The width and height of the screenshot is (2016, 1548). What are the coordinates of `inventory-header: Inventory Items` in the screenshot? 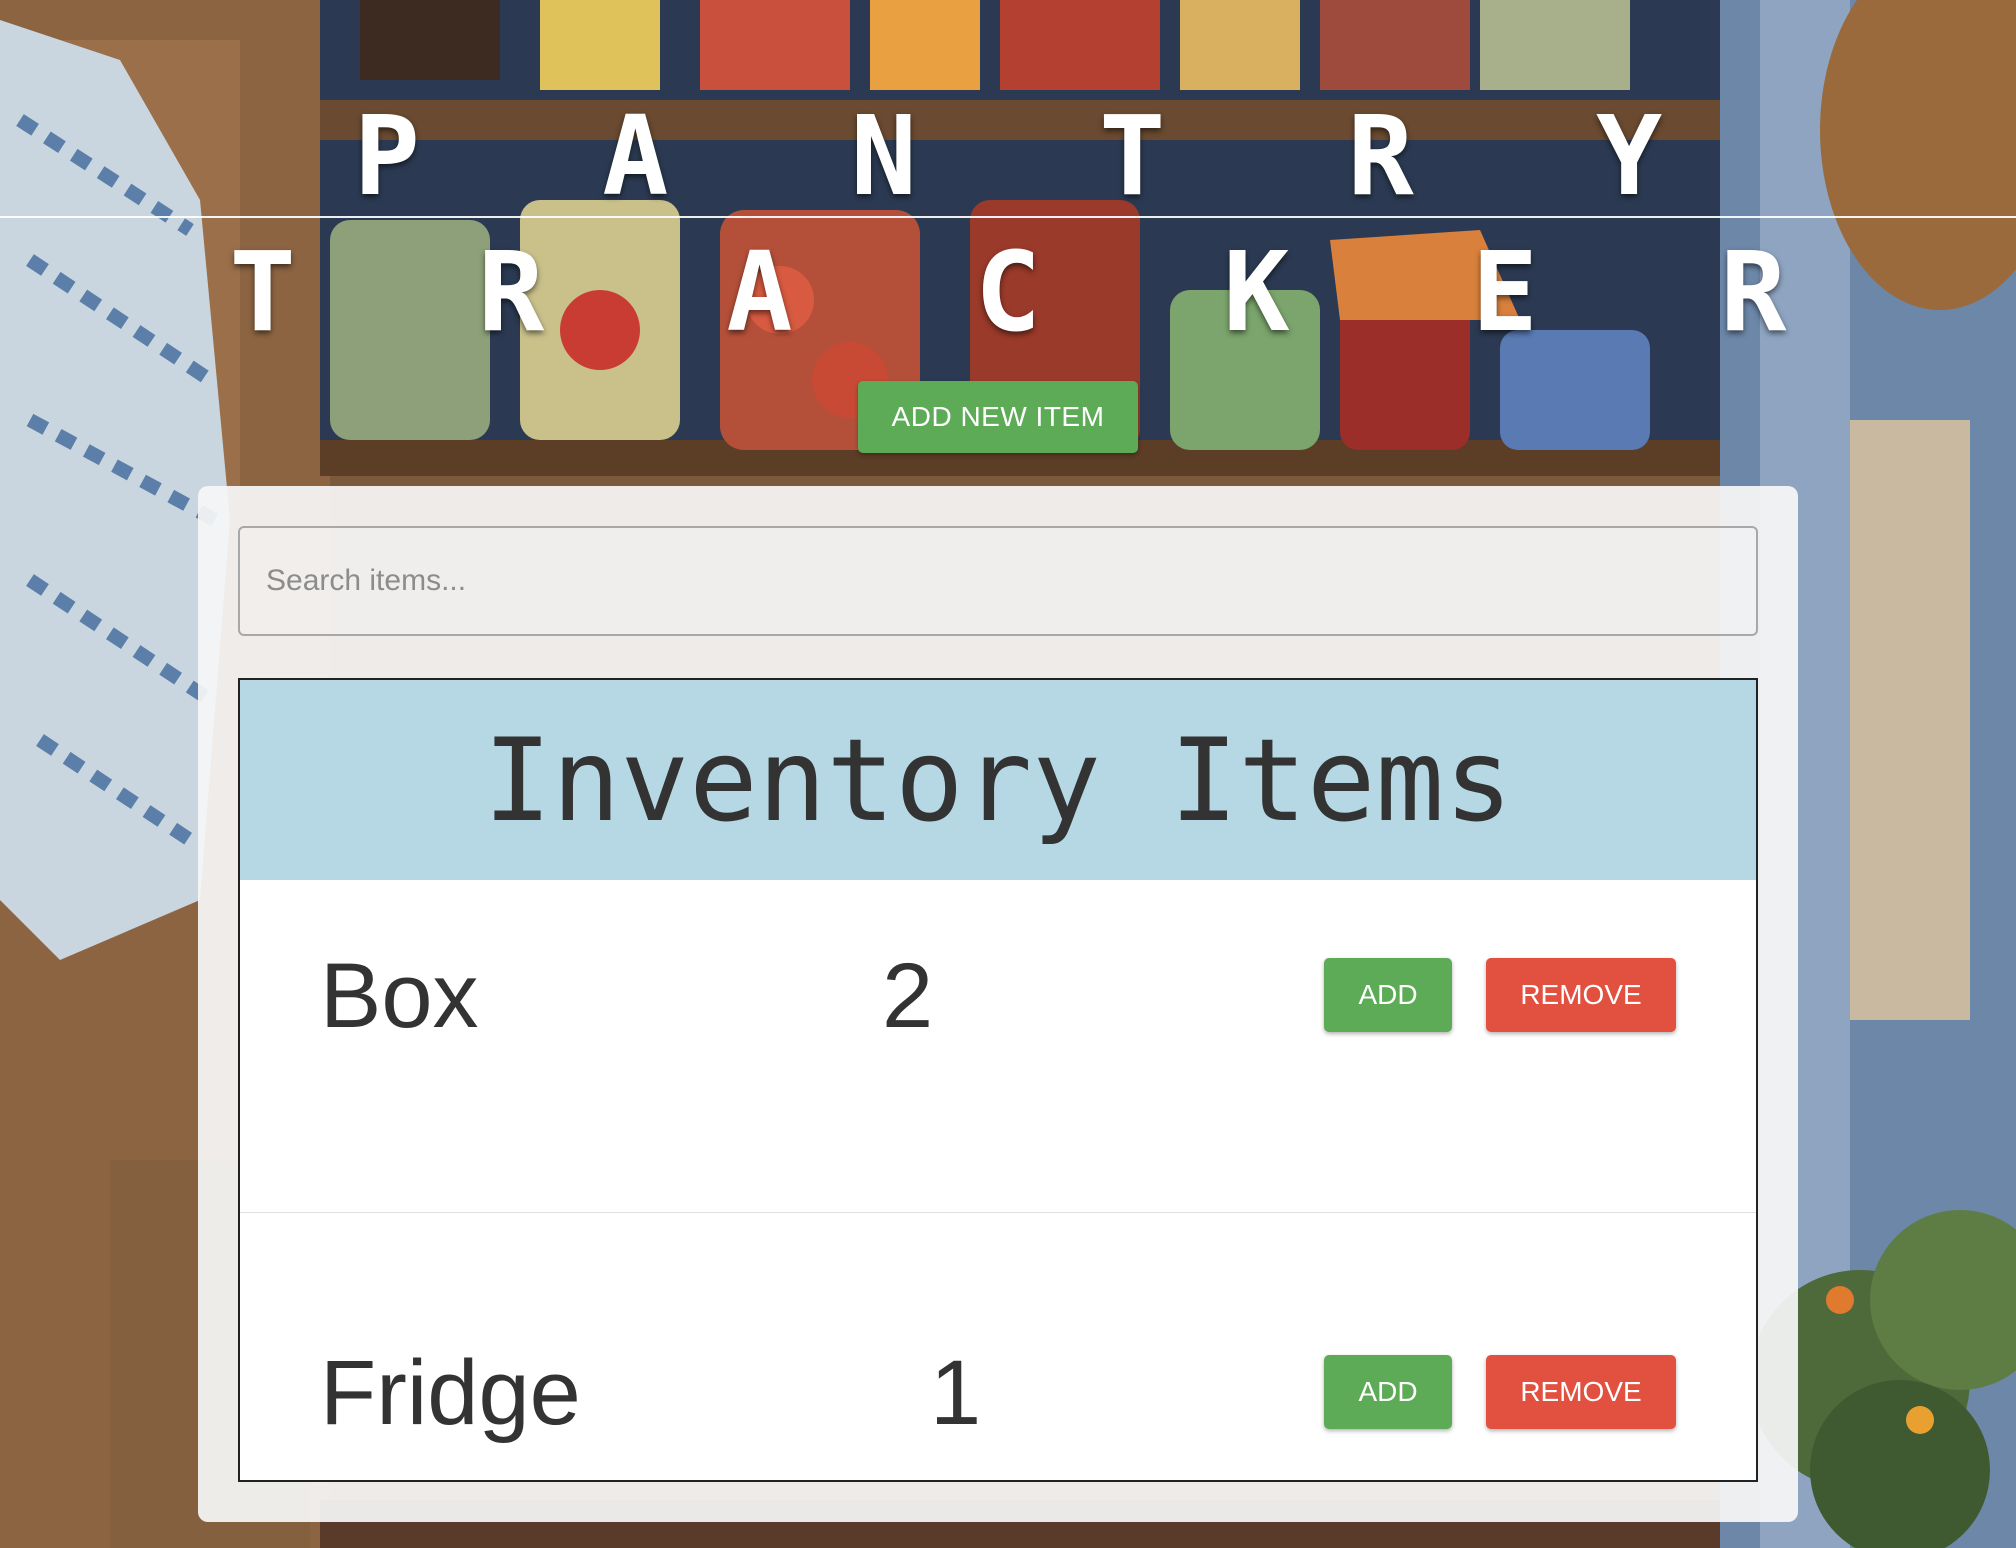 It's located at (998, 780).